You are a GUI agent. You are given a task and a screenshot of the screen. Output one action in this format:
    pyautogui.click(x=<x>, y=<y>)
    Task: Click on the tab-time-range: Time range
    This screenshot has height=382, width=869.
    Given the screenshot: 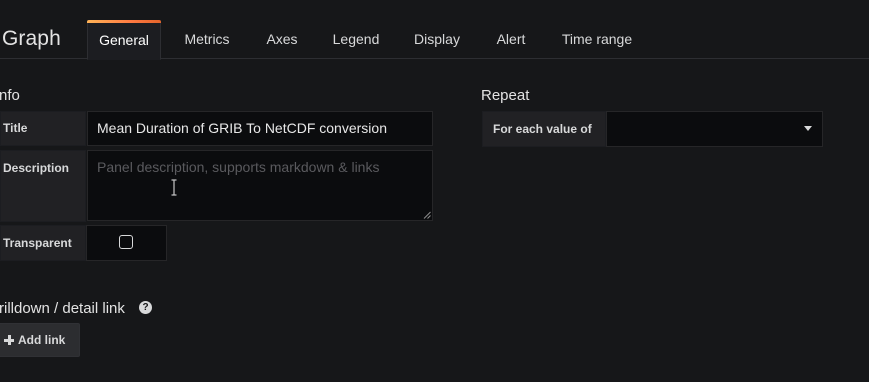 What is the action you would take?
    pyautogui.click(x=597, y=39)
    